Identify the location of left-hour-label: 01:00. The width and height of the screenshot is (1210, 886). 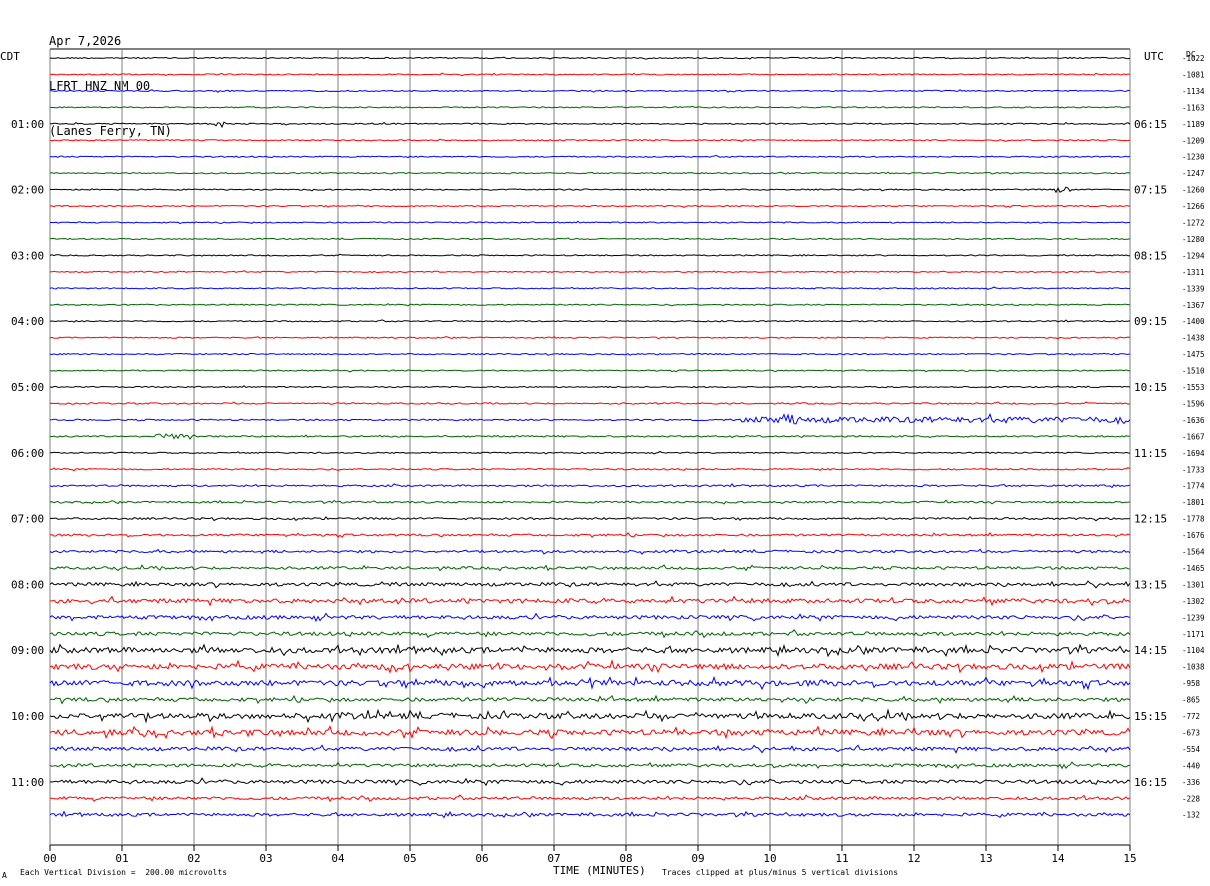
(27, 124).